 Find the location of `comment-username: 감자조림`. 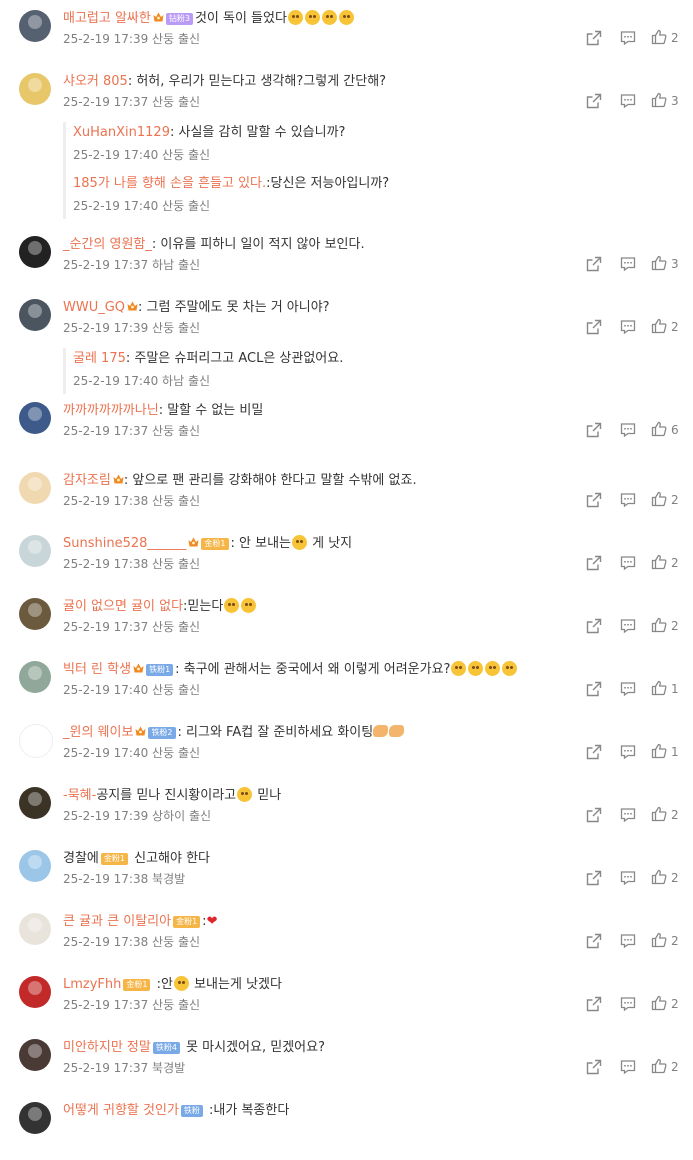

comment-username: 감자조림 is located at coordinates (87, 480).